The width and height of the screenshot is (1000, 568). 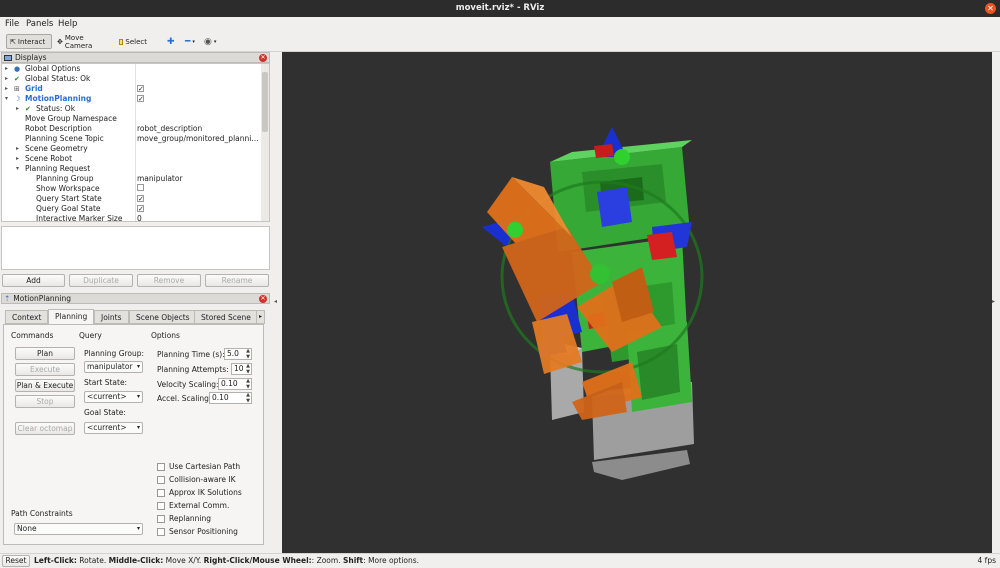 What do you see at coordinates (196, 479) in the screenshot?
I see `collision-aware-ik-option: Collision-aware IK` at bounding box center [196, 479].